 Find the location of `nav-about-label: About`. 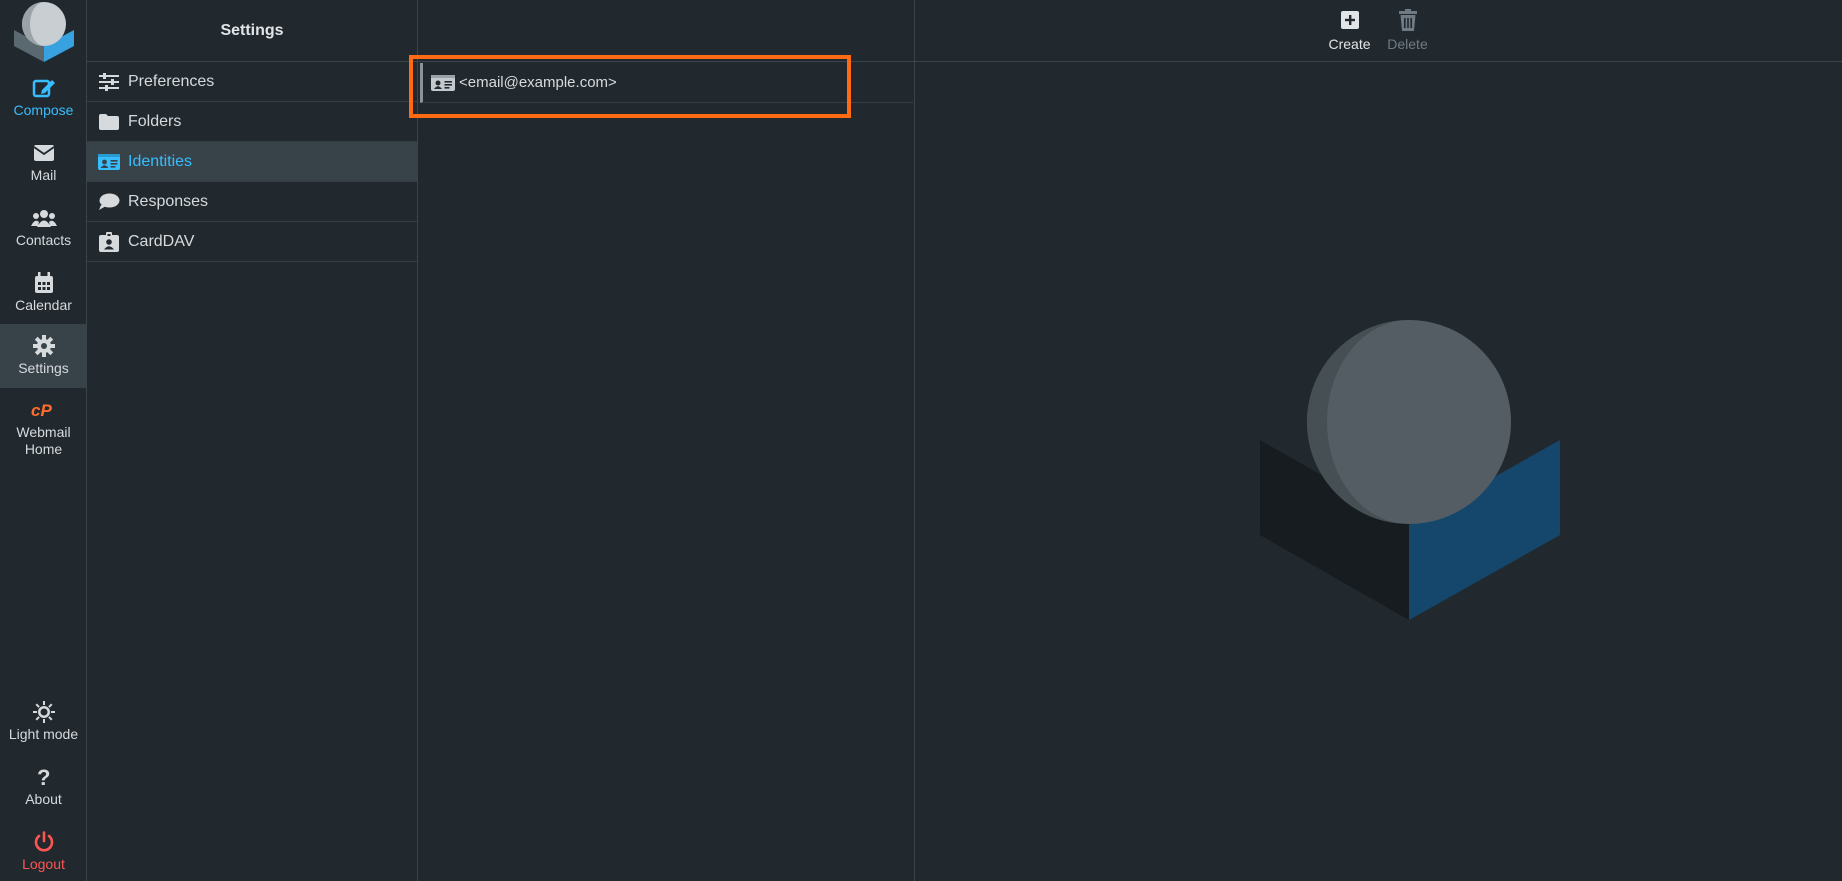

nav-about-label: About is located at coordinates (43, 799).